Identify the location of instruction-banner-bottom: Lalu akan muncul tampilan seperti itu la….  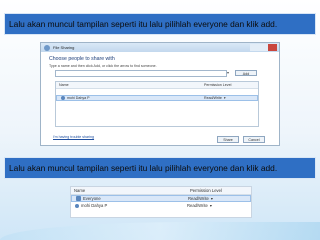
(160, 168).